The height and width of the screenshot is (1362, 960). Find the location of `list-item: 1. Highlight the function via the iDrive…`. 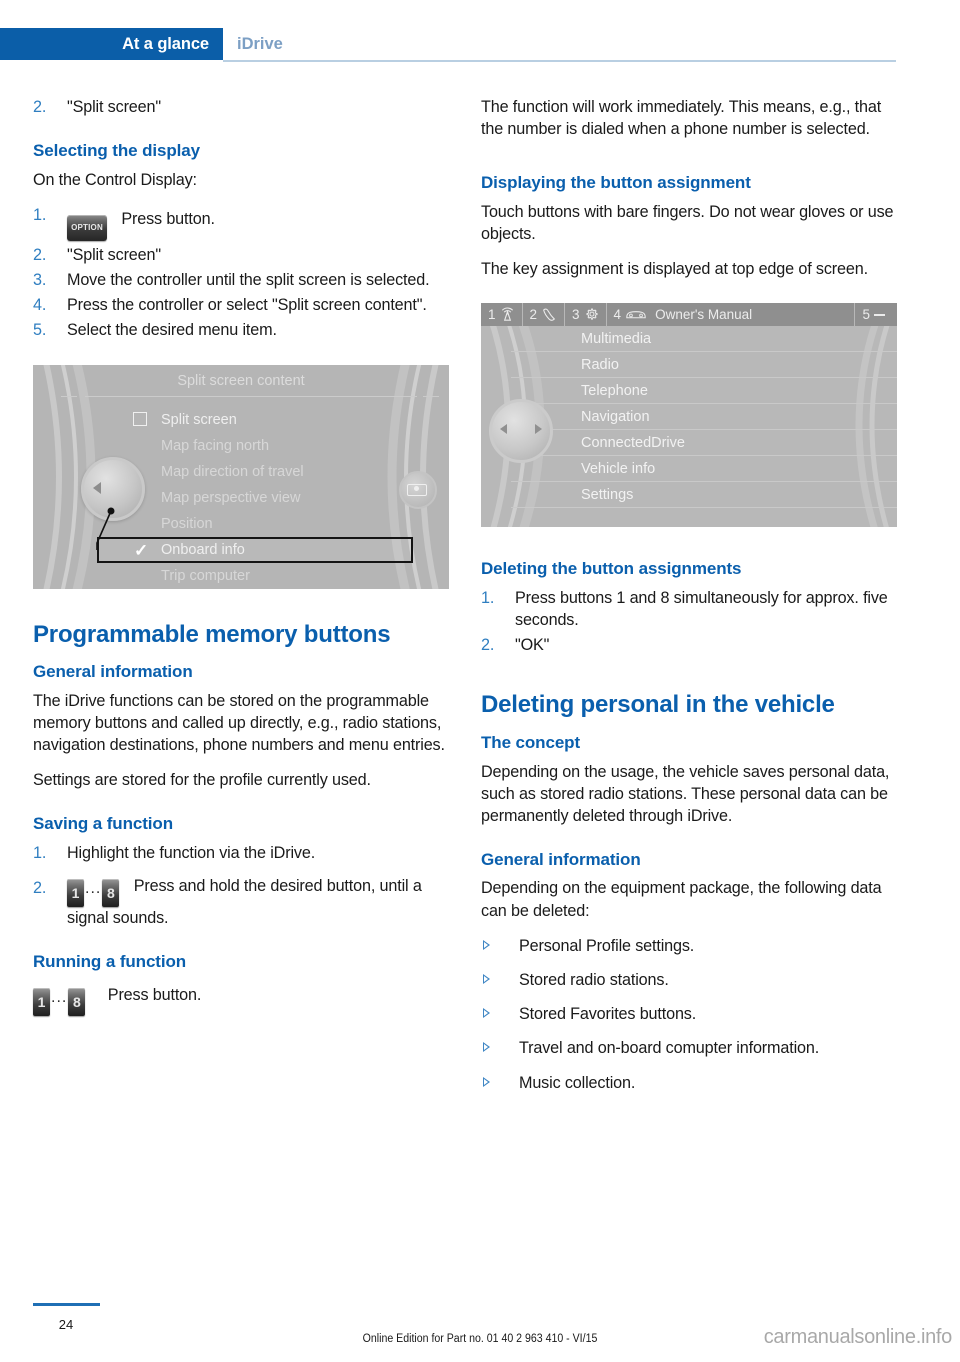

list-item: 1. Highlight the function via the iDrive… is located at coordinates (242, 853).